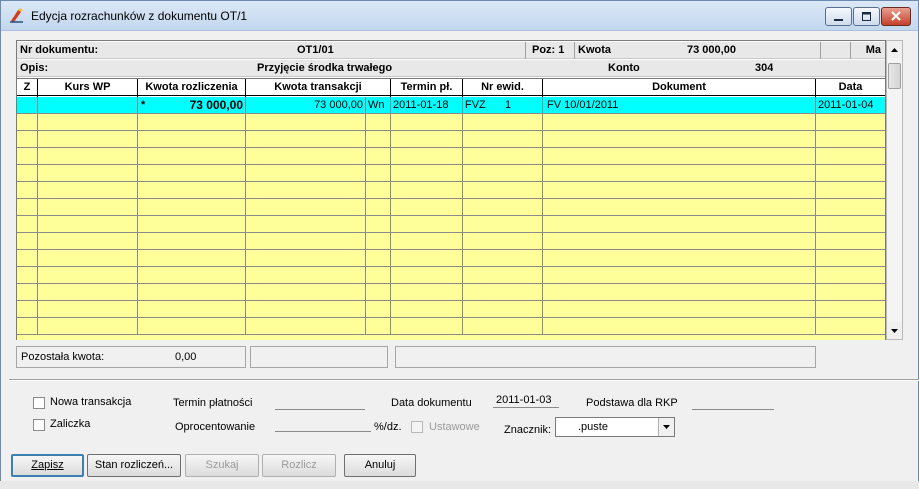  Describe the element at coordinates (222, 465) in the screenshot. I see `szukaj-button: Szukaj` at that location.